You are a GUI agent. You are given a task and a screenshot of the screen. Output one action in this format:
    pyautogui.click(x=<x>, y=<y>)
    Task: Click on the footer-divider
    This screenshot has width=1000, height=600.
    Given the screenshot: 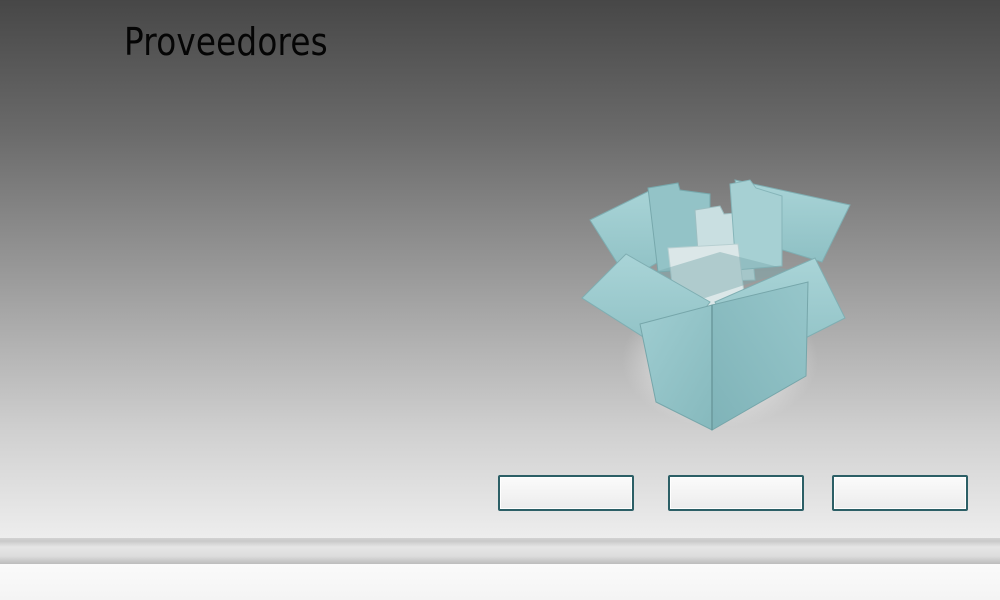 What is the action you would take?
    pyautogui.click(x=500, y=551)
    